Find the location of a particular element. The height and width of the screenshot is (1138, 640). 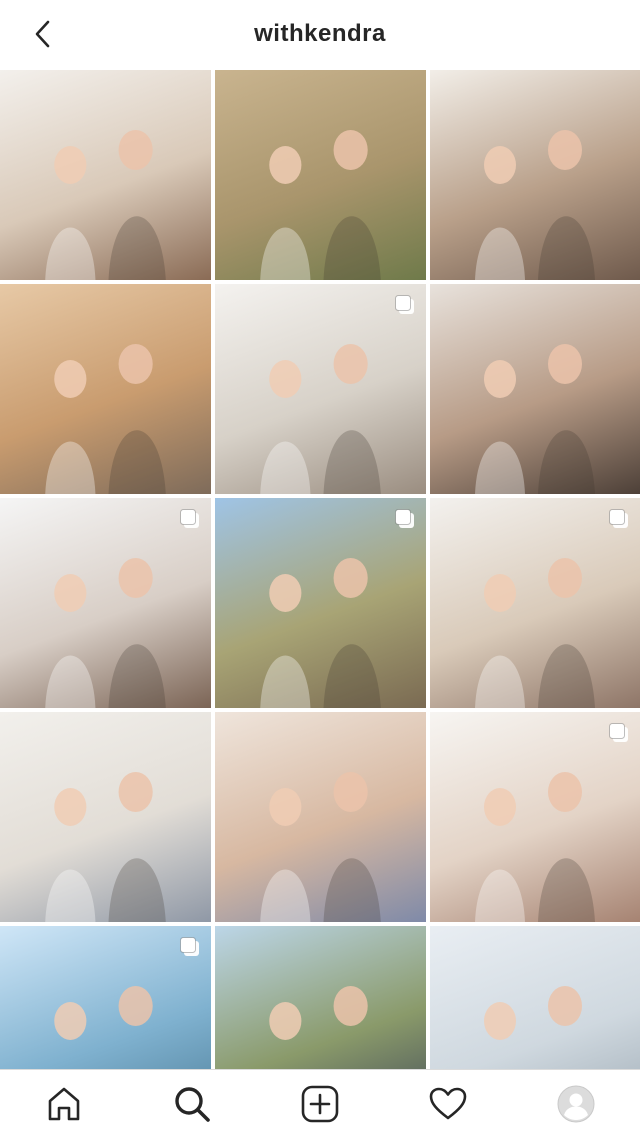

nav-new-post is located at coordinates (320, 1104).